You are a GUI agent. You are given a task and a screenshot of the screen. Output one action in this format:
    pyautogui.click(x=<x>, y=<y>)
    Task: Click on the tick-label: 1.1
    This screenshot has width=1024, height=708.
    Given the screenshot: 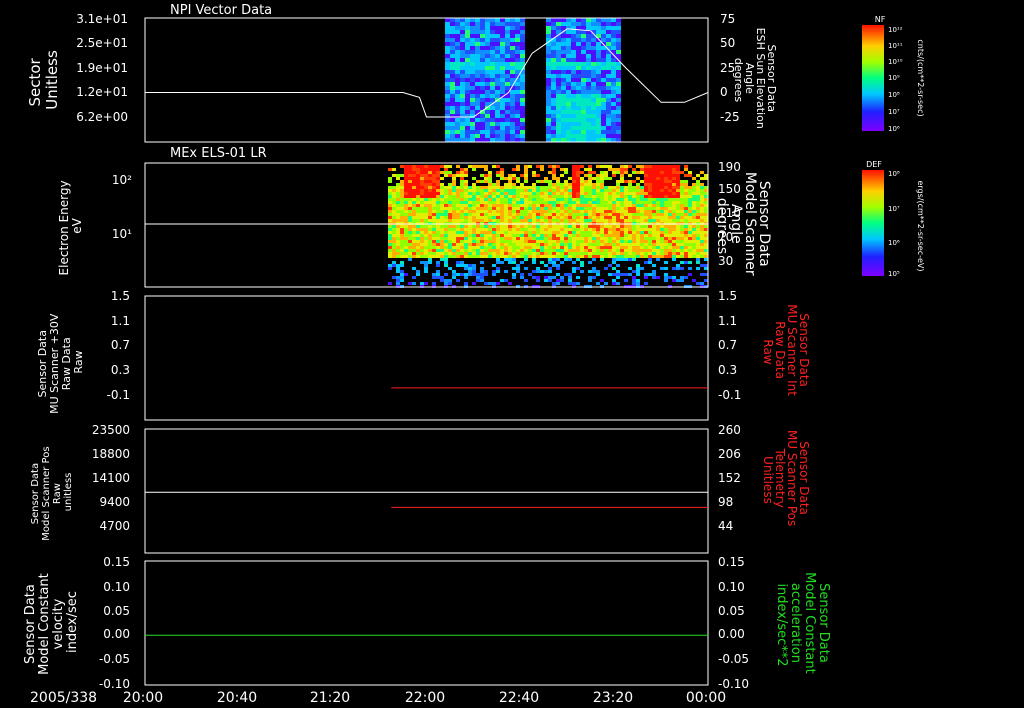 What is the action you would take?
    pyautogui.click(x=120, y=321)
    